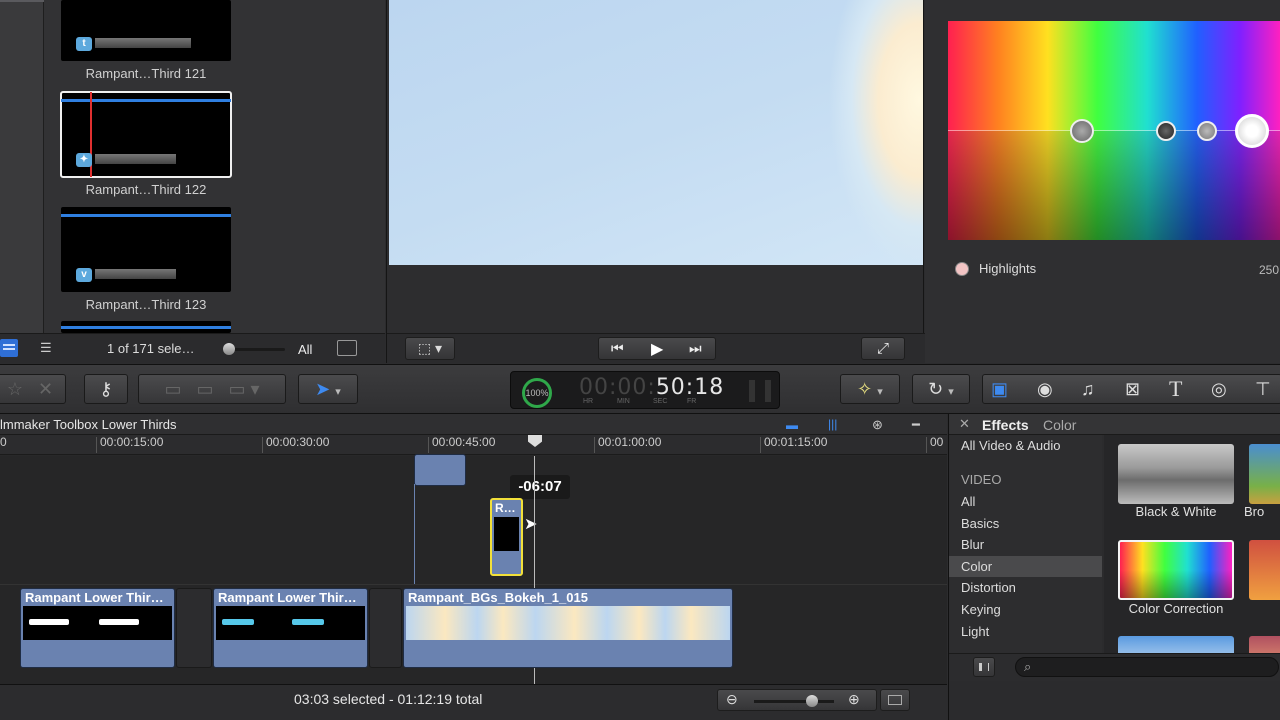 The height and width of the screenshot is (720, 1280). Describe the element at coordinates (1025, 631) in the screenshot. I see `fx-category-light: Light` at that location.